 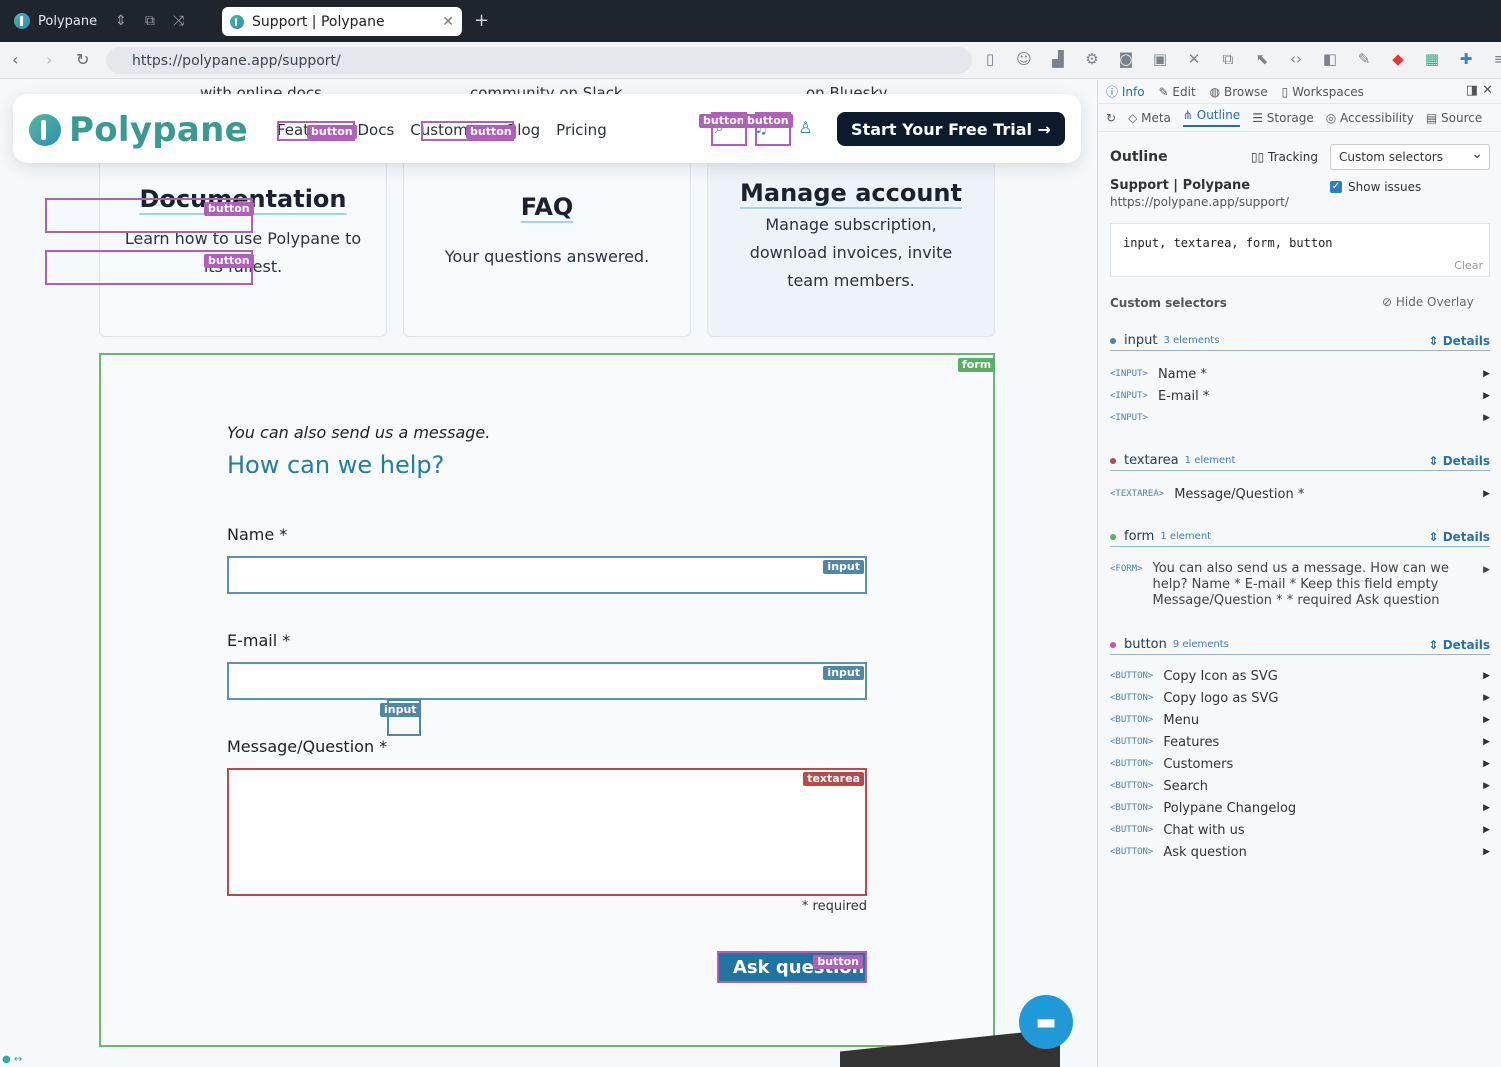 I want to click on refresh-icon: ↻, so click(x=1111, y=118).